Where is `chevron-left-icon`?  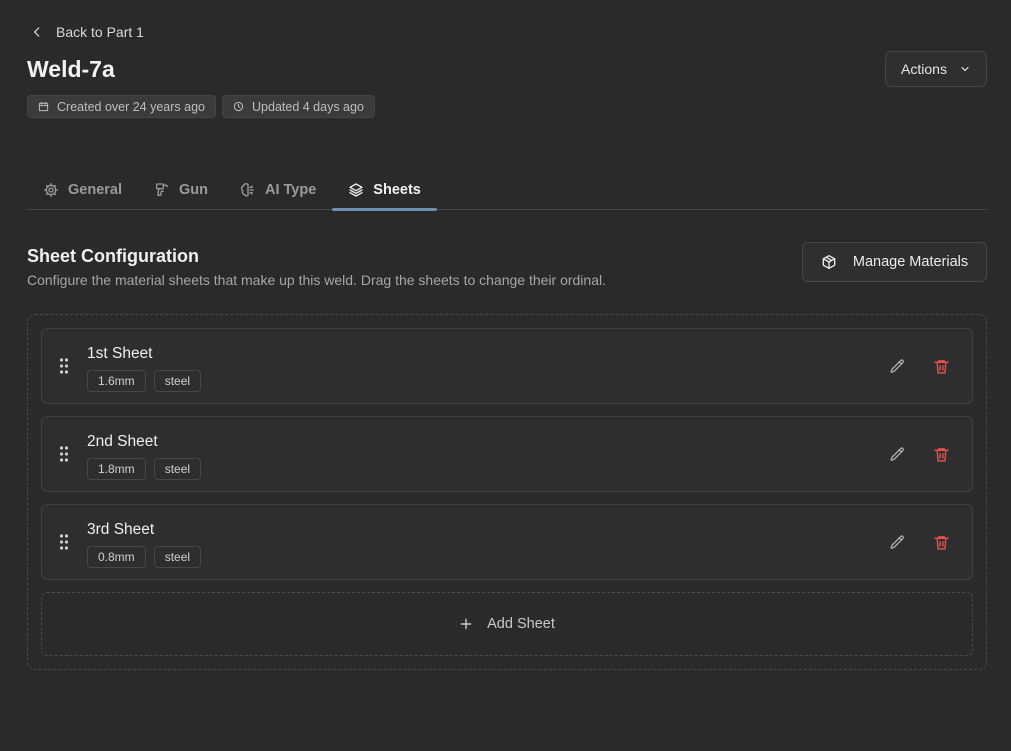 chevron-left-icon is located at coordinates (37, 32).